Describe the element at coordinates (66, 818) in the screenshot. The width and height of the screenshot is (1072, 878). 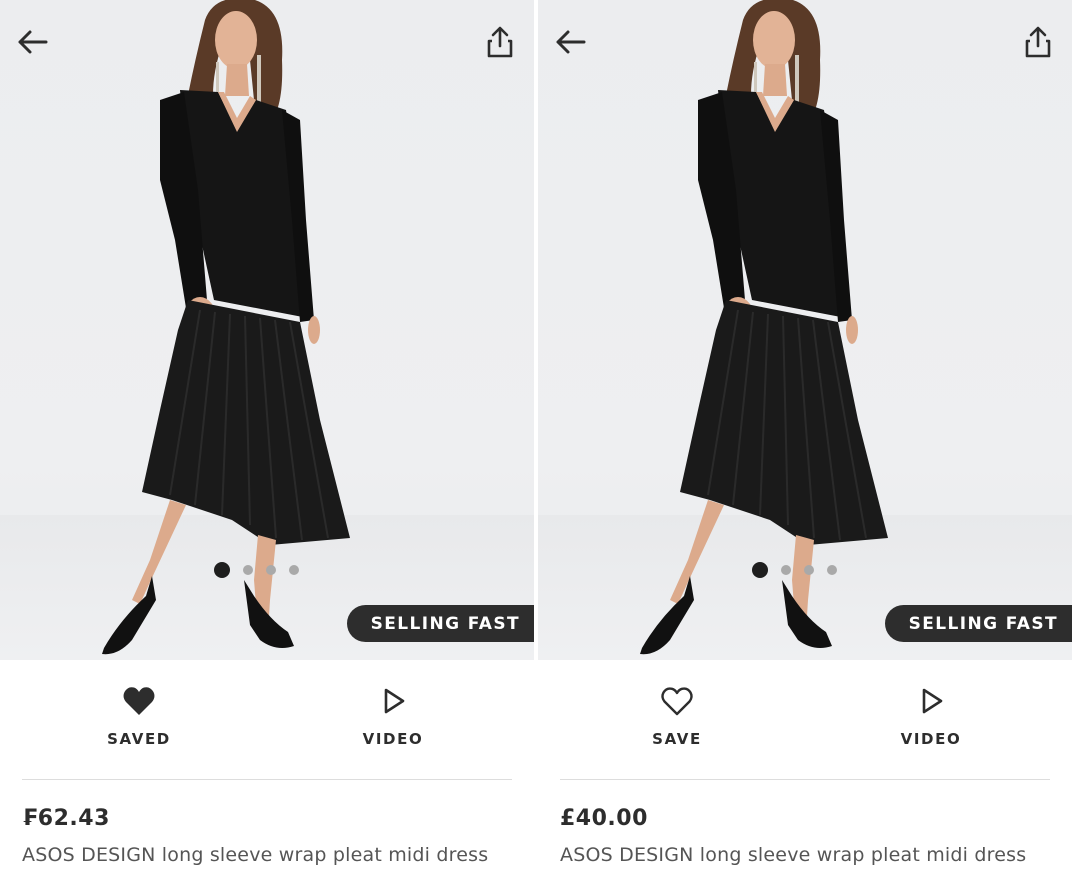
I see `product-price: ₣62.43` at that location.